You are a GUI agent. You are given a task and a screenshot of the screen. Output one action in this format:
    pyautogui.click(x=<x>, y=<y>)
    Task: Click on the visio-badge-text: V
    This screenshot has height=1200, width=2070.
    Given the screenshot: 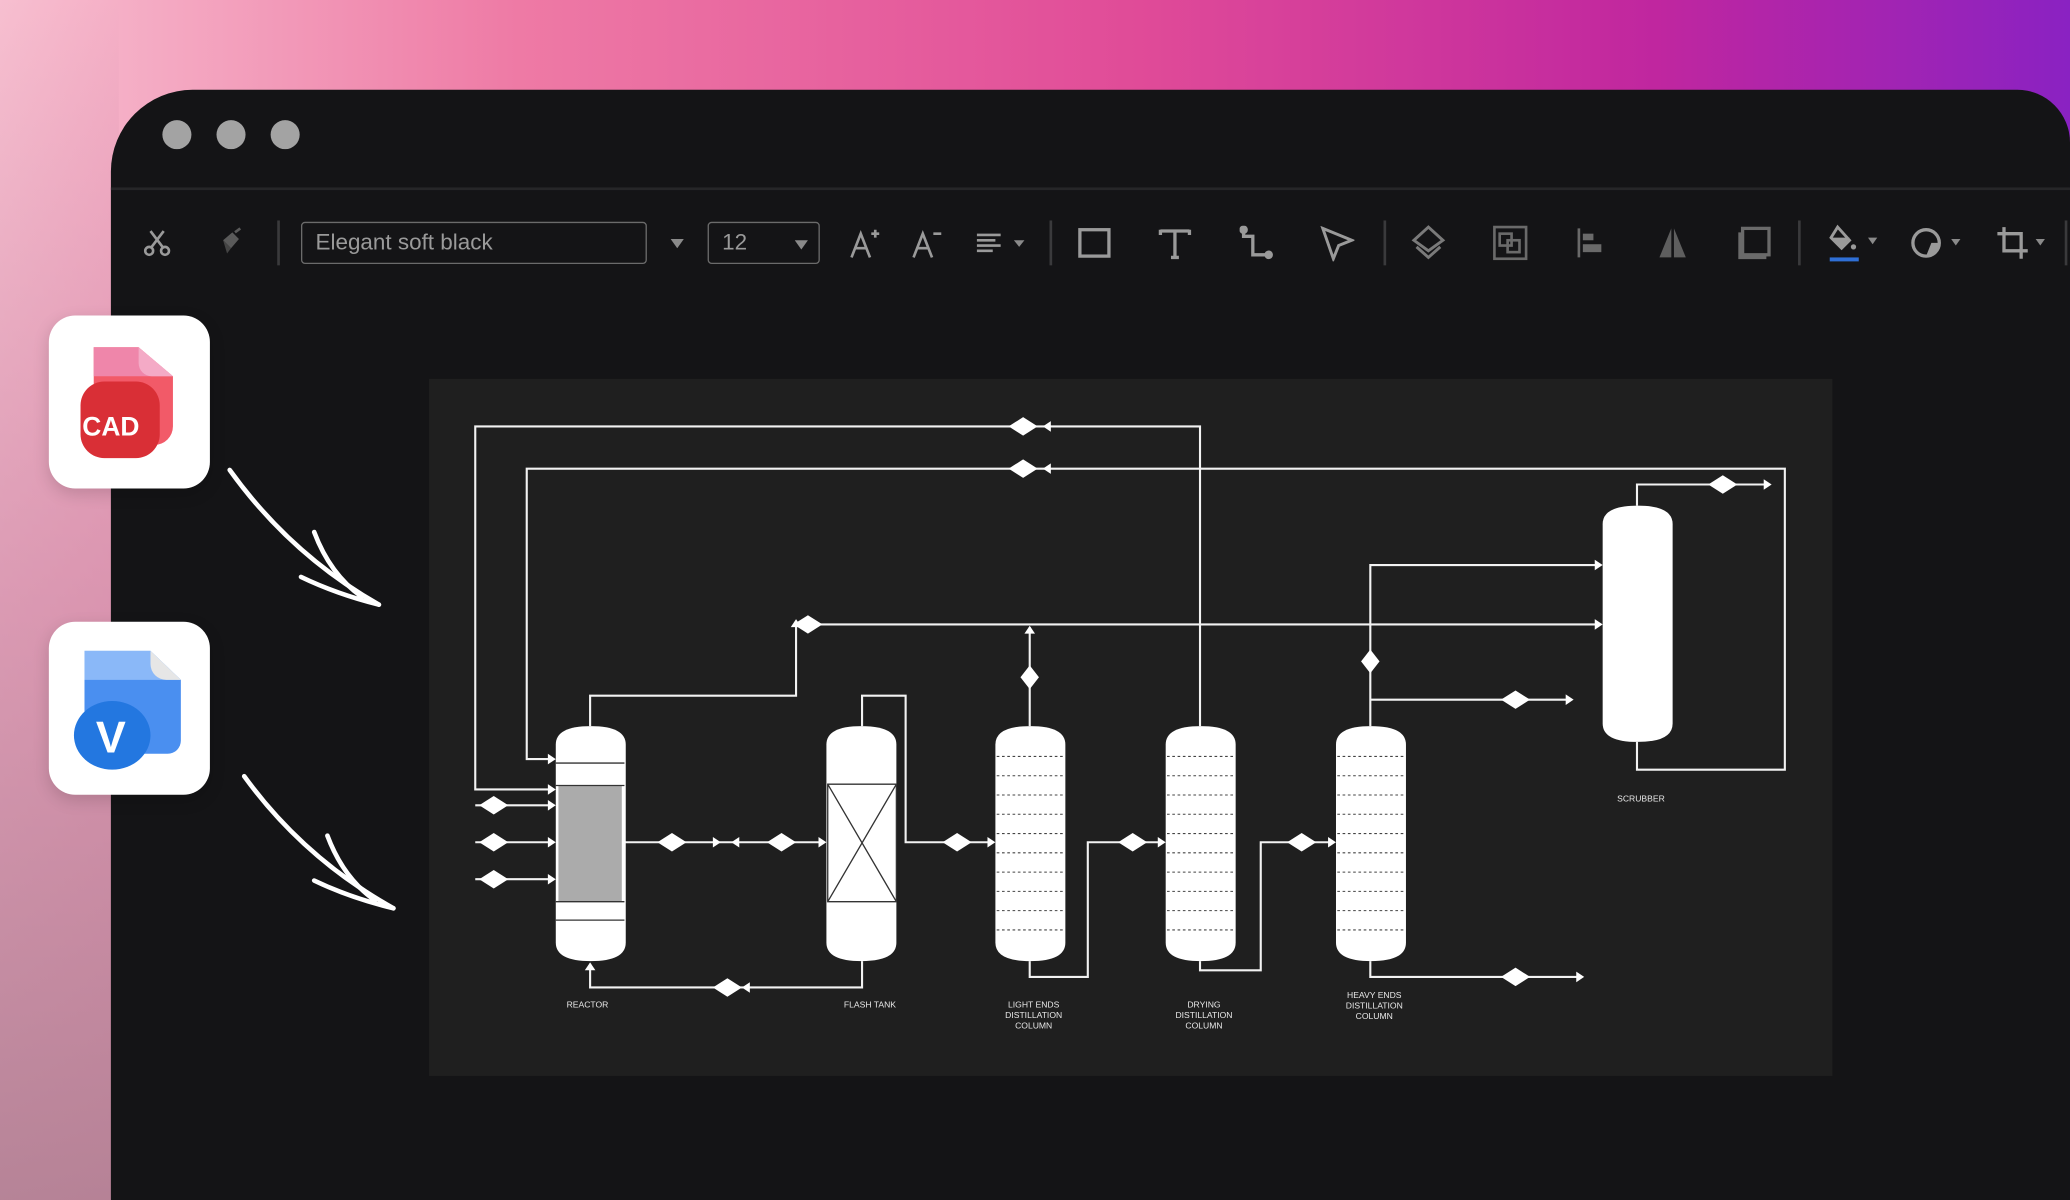 What is the action you would take?
    pyautogui.click(x=111, y=736)
    